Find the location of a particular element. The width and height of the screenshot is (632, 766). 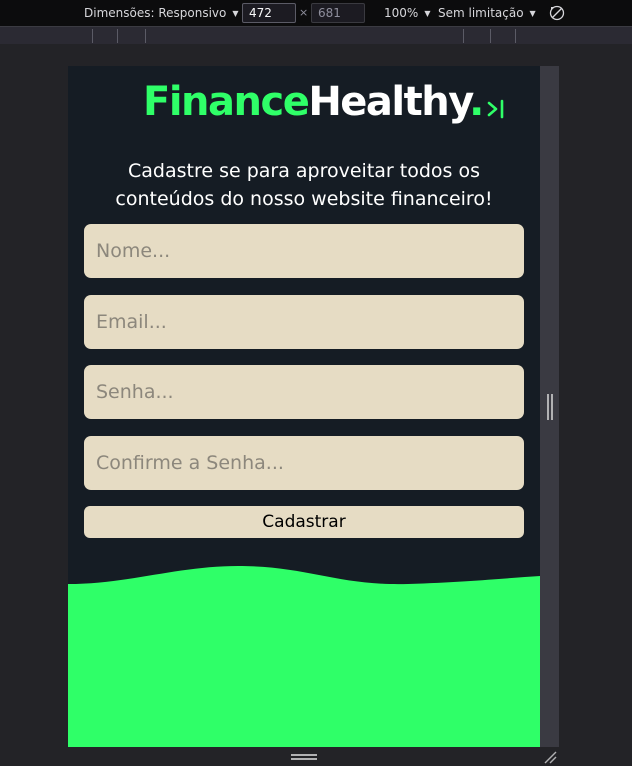

viewport-width-input is located at coordinates (269, 13).